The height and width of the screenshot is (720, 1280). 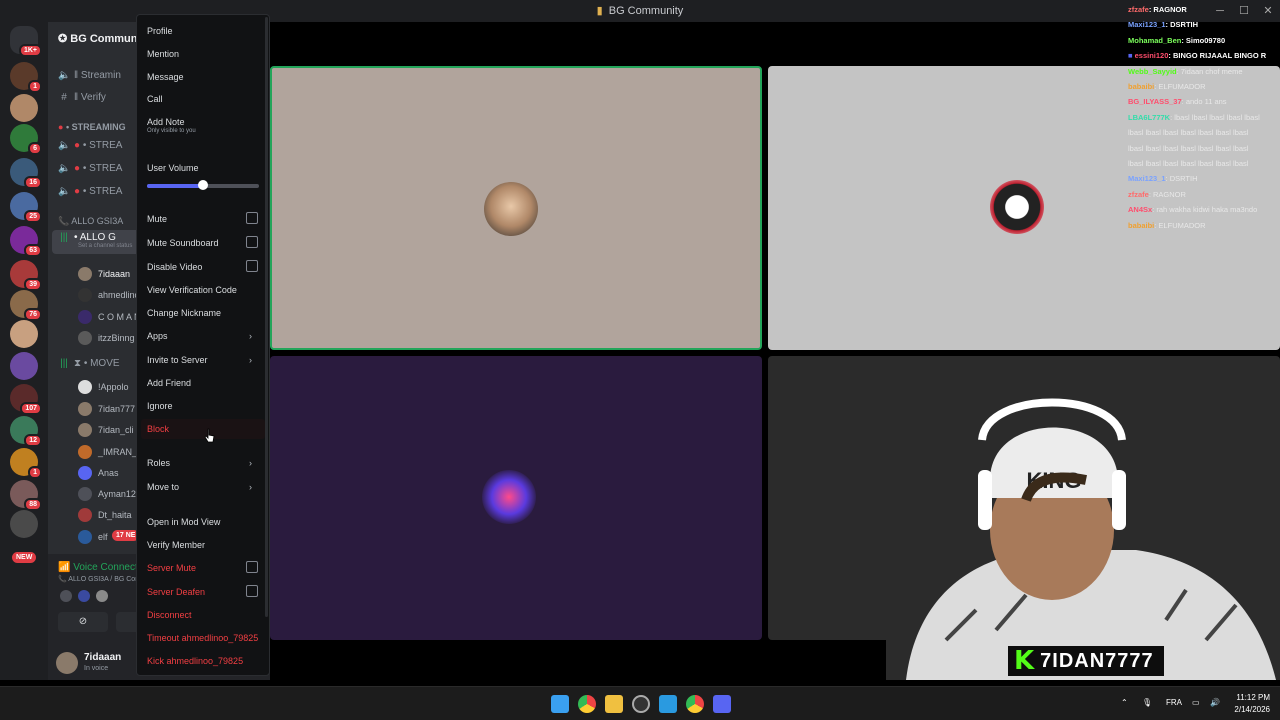 What do you see at coordinates (26, 495) in the screenshot?
I see `server-icon: 88` at bounding box center [26, 495].